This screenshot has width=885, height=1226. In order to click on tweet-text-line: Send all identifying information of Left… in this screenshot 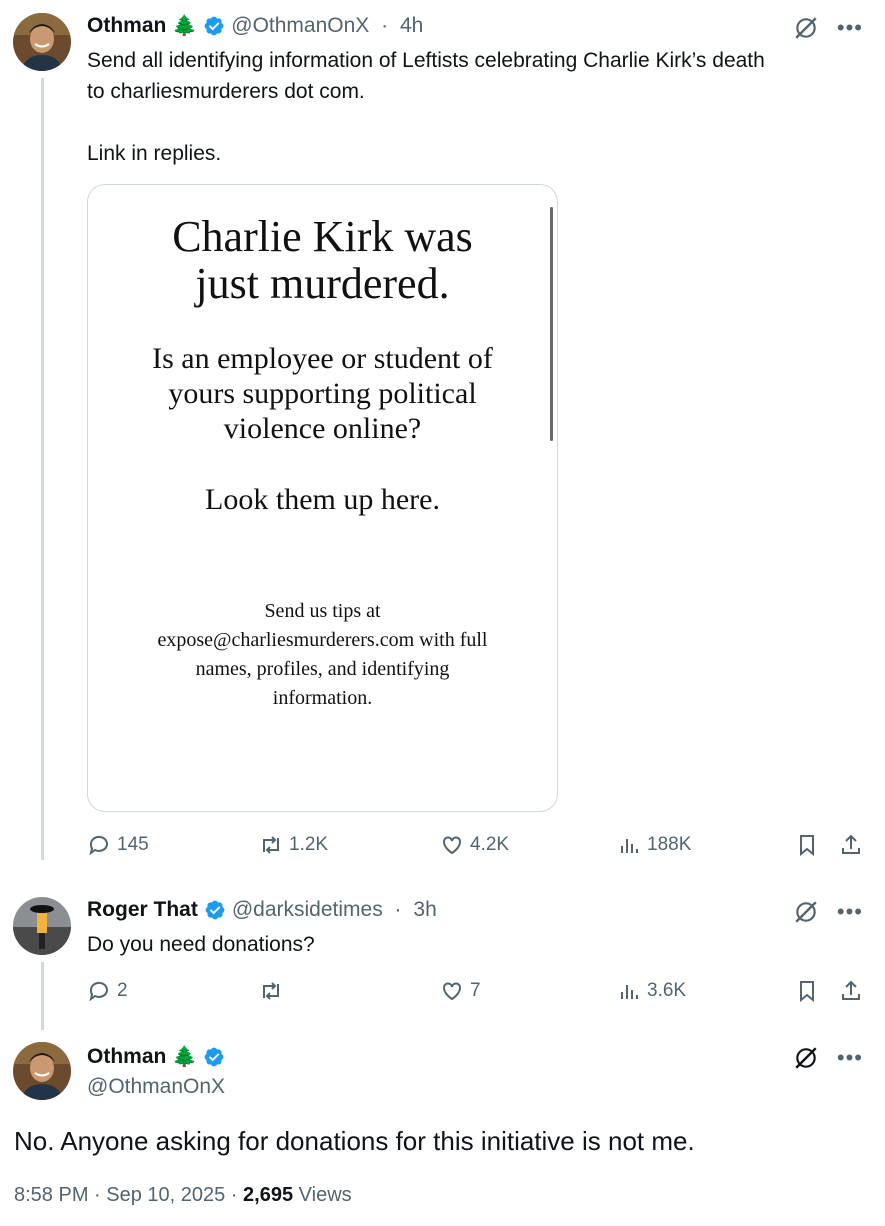, I will do `click(426, 60)`.